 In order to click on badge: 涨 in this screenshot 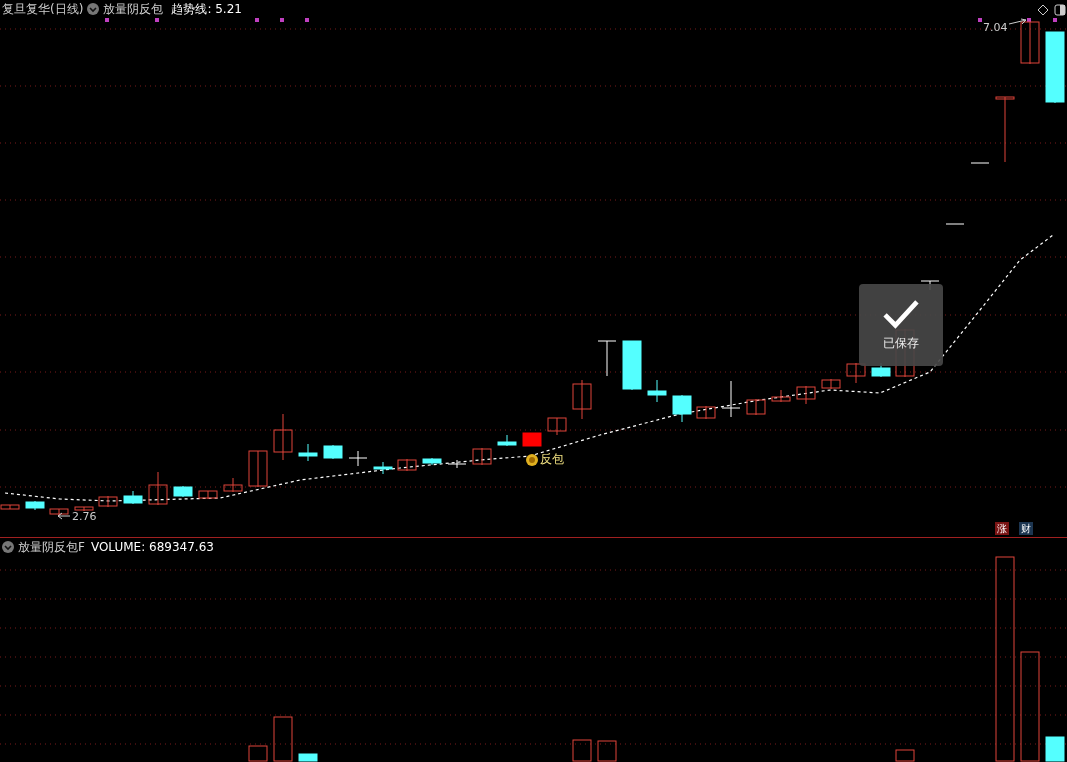, I will do `click(1002, 528)`.